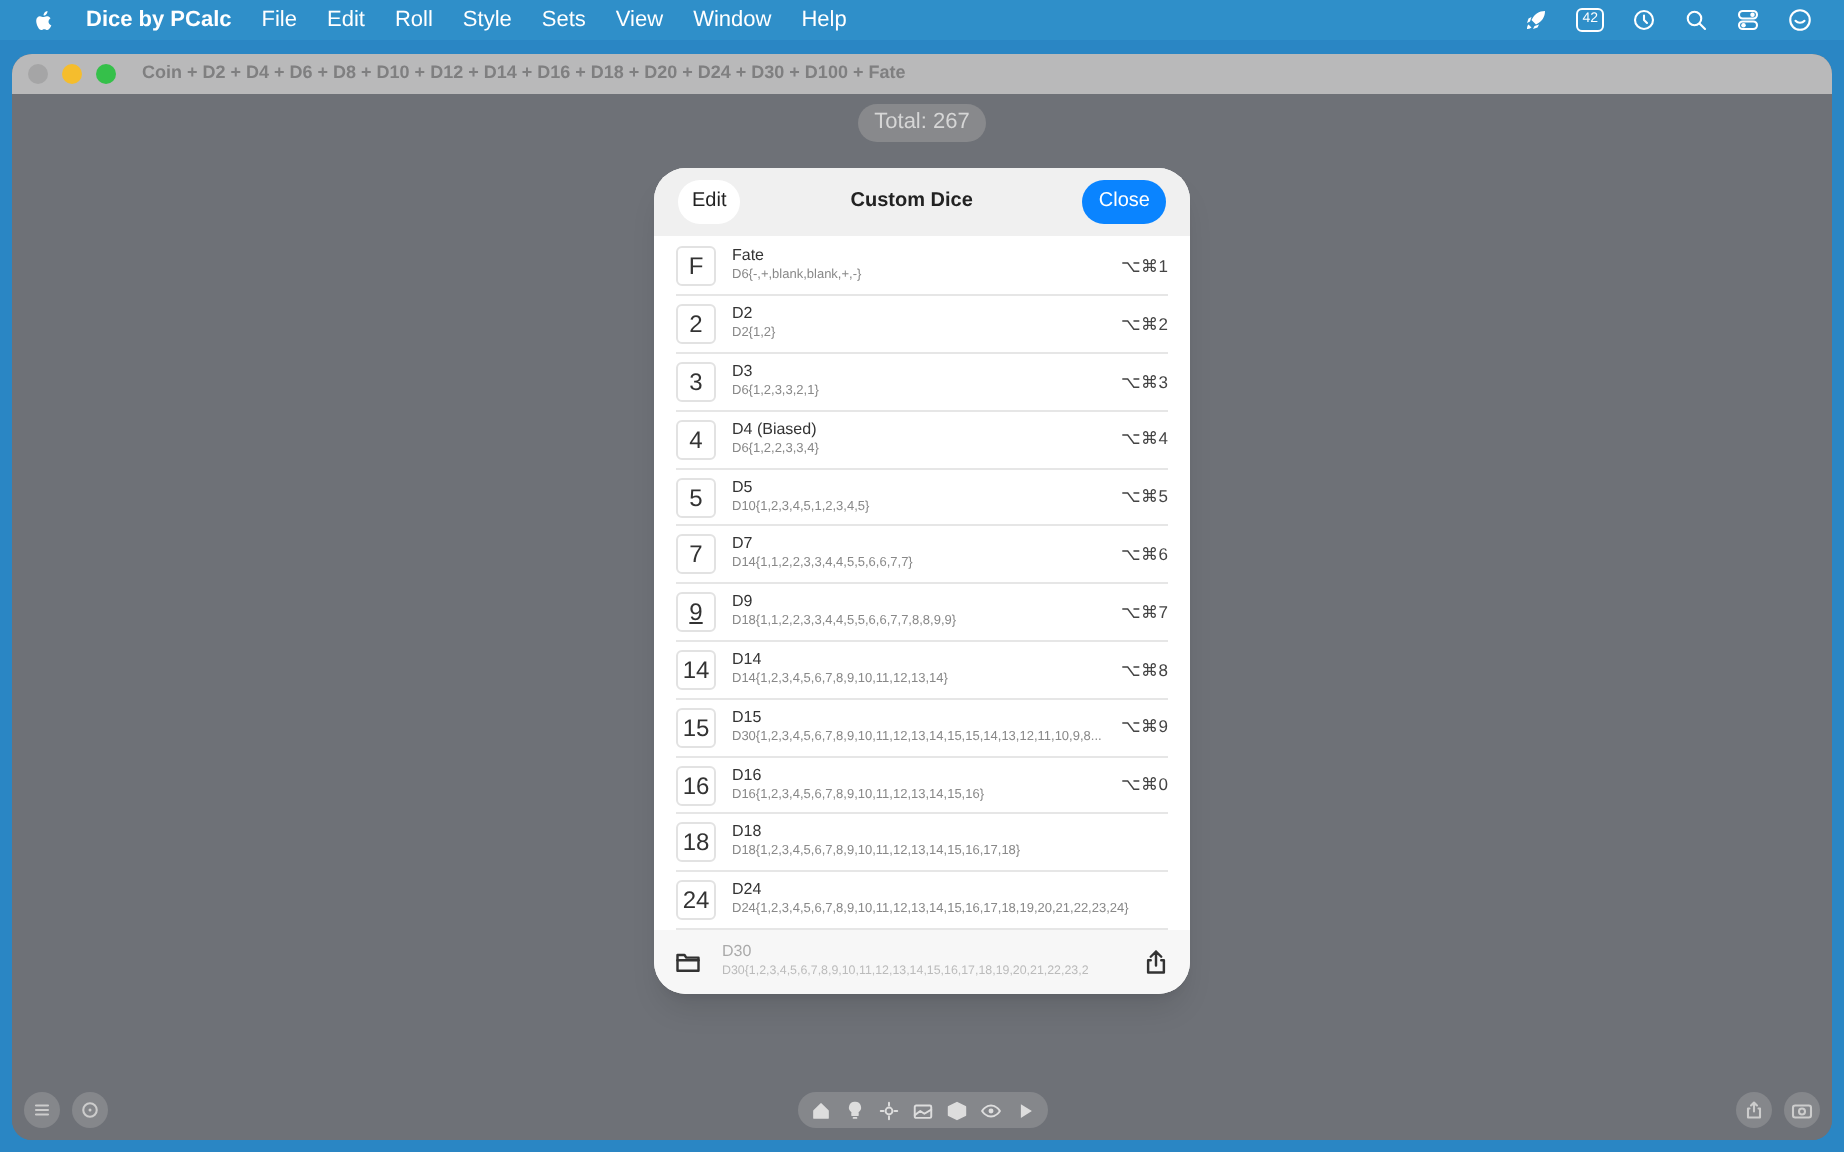 The image size is (1844, 1152). What do you see at coordinates (748, 717) in the screenshot?
I see `dice-name: D15` at bounding box center [748, 717].